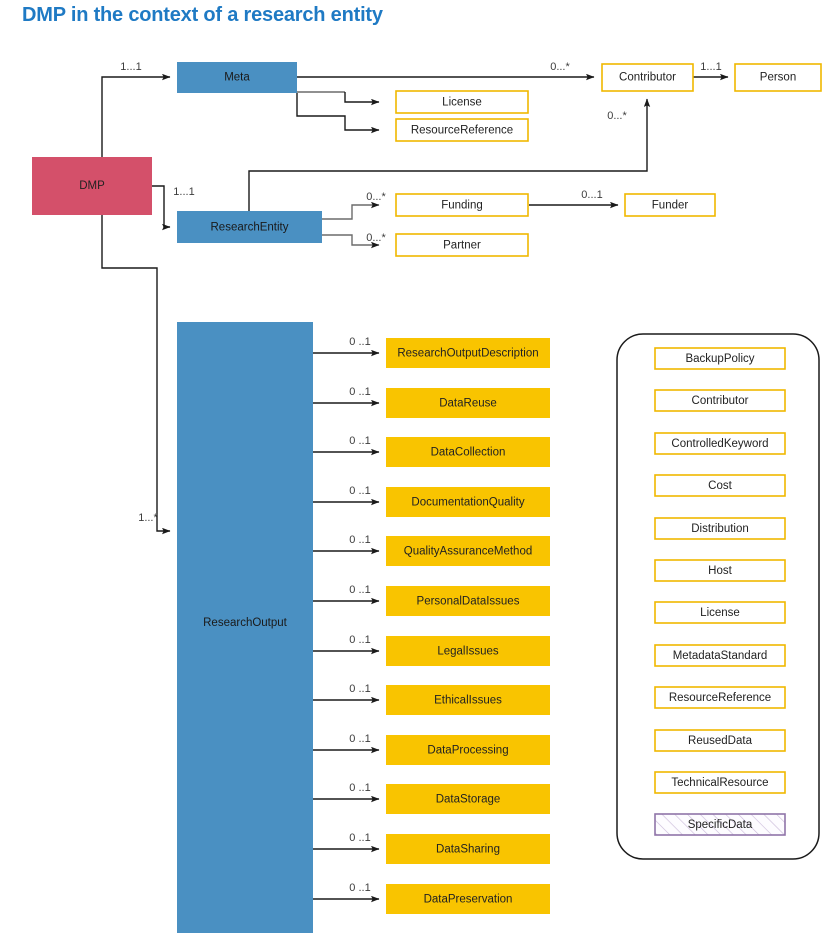 Image resolution: width=826 pixels, height=938 pixels. I want to click on node-person: Person, so click(778, 77).